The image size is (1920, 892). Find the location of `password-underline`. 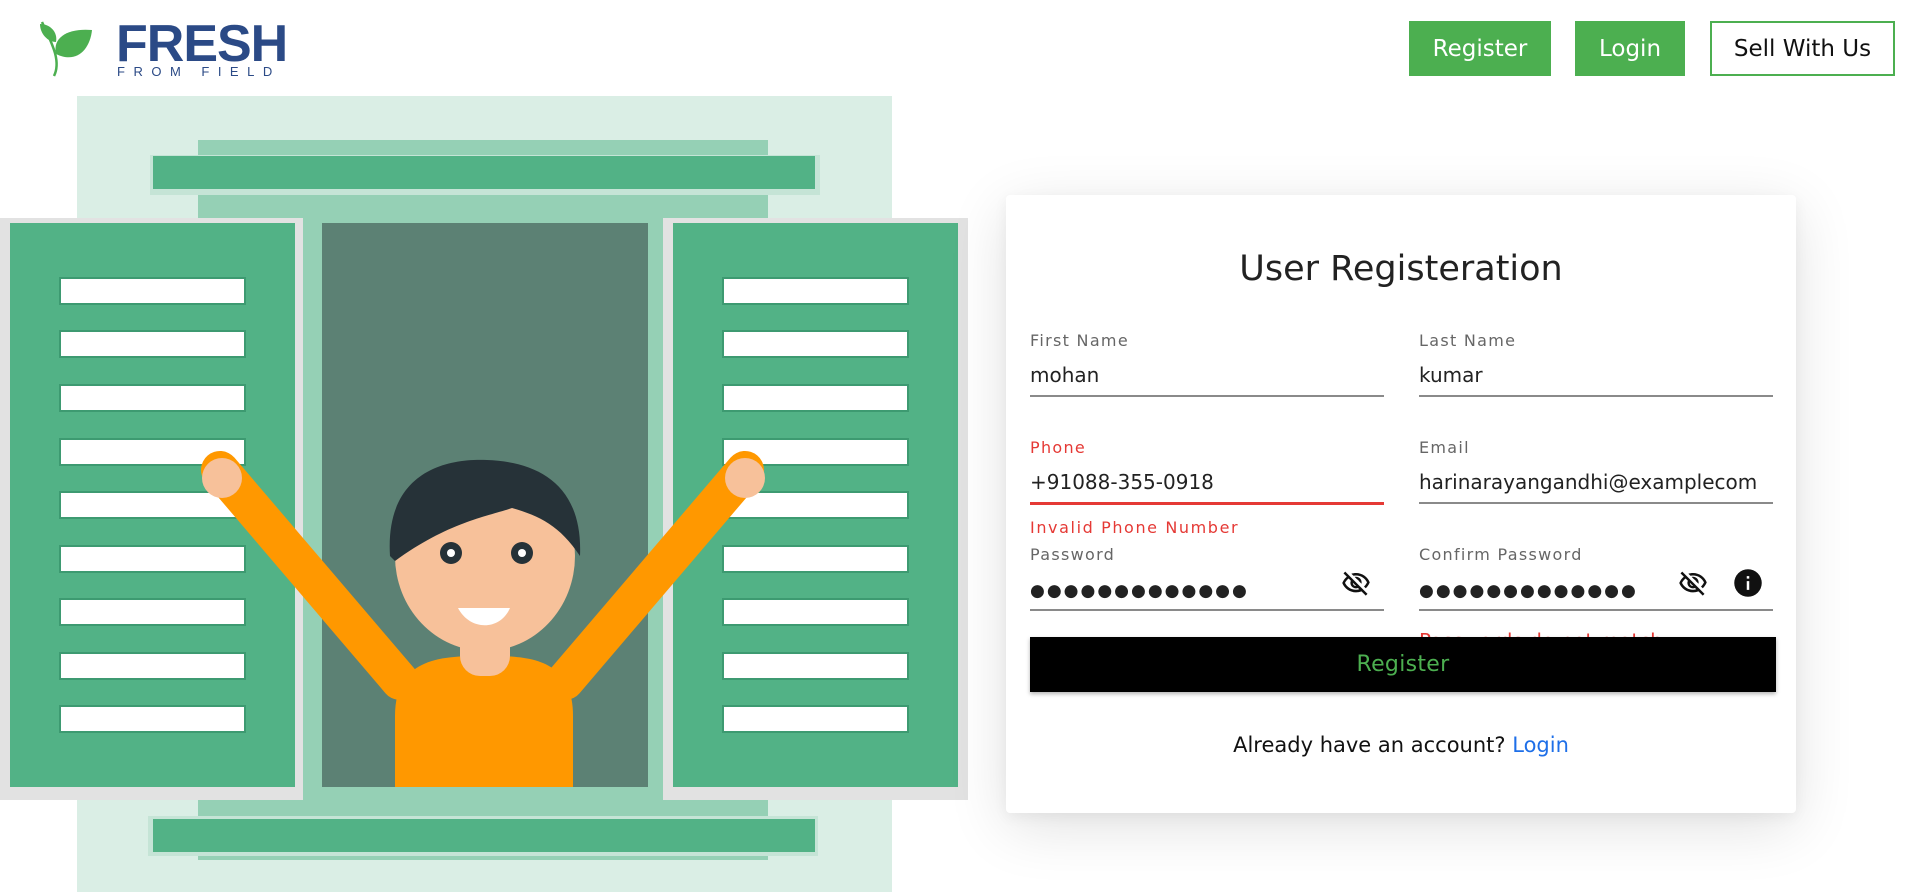

password-underline is located at coordinates (1207, 610).